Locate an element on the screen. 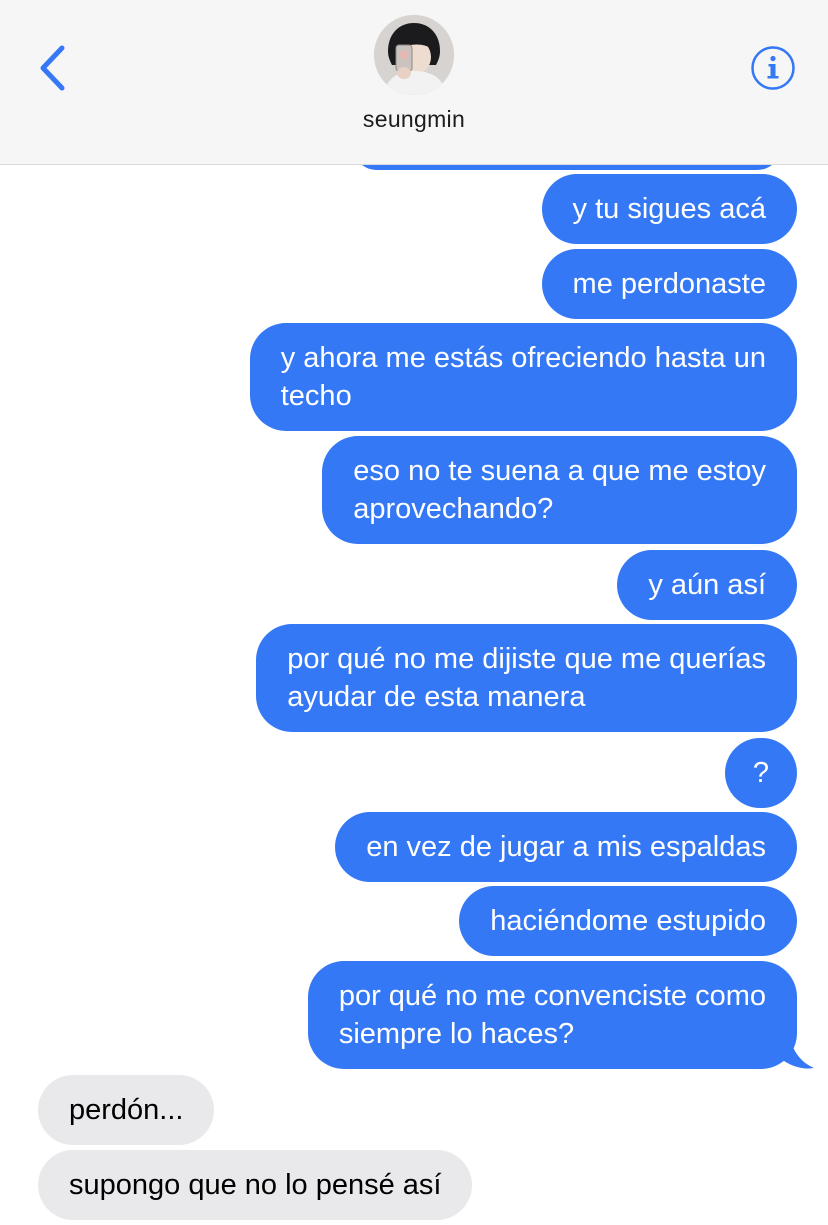  bubble-tail-icon is located at coordinates (797, 1052).